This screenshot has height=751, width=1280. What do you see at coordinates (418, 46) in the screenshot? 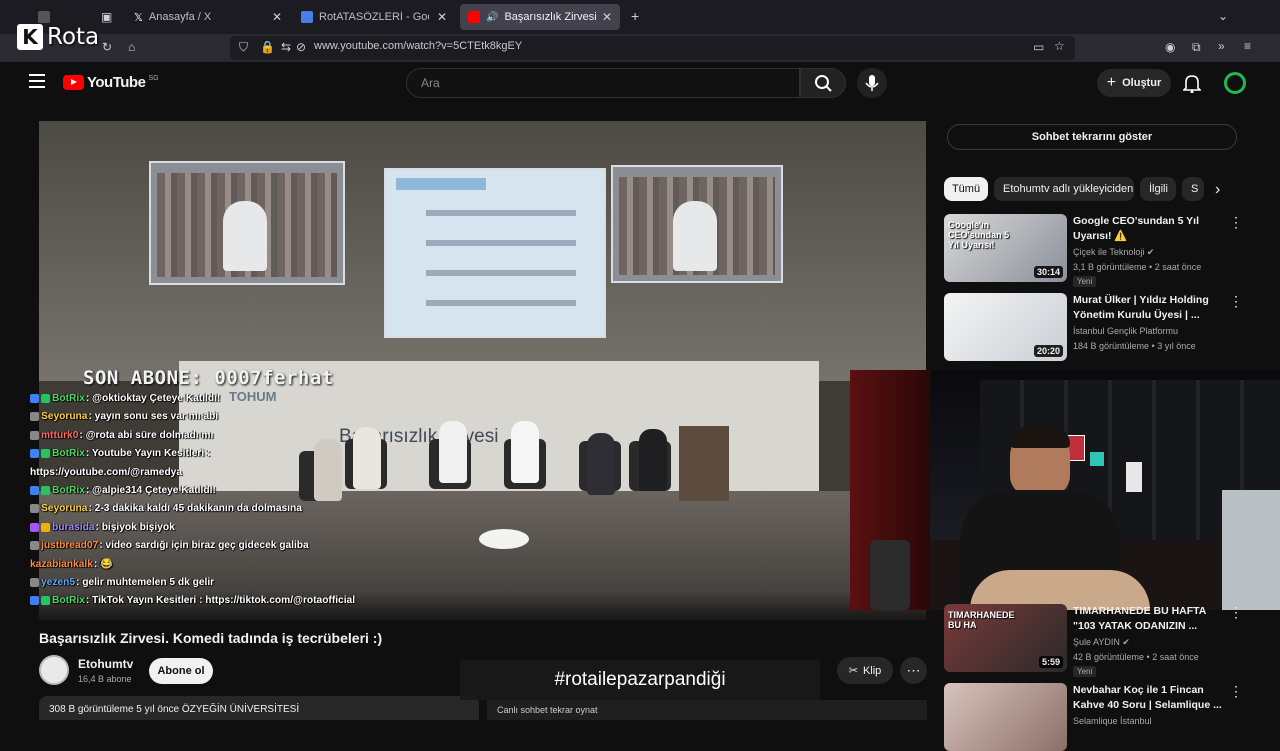
I see `url-text: www.youtube.com/watch?v=5CTEtk8kgEY` at bounding box center [418, 46].